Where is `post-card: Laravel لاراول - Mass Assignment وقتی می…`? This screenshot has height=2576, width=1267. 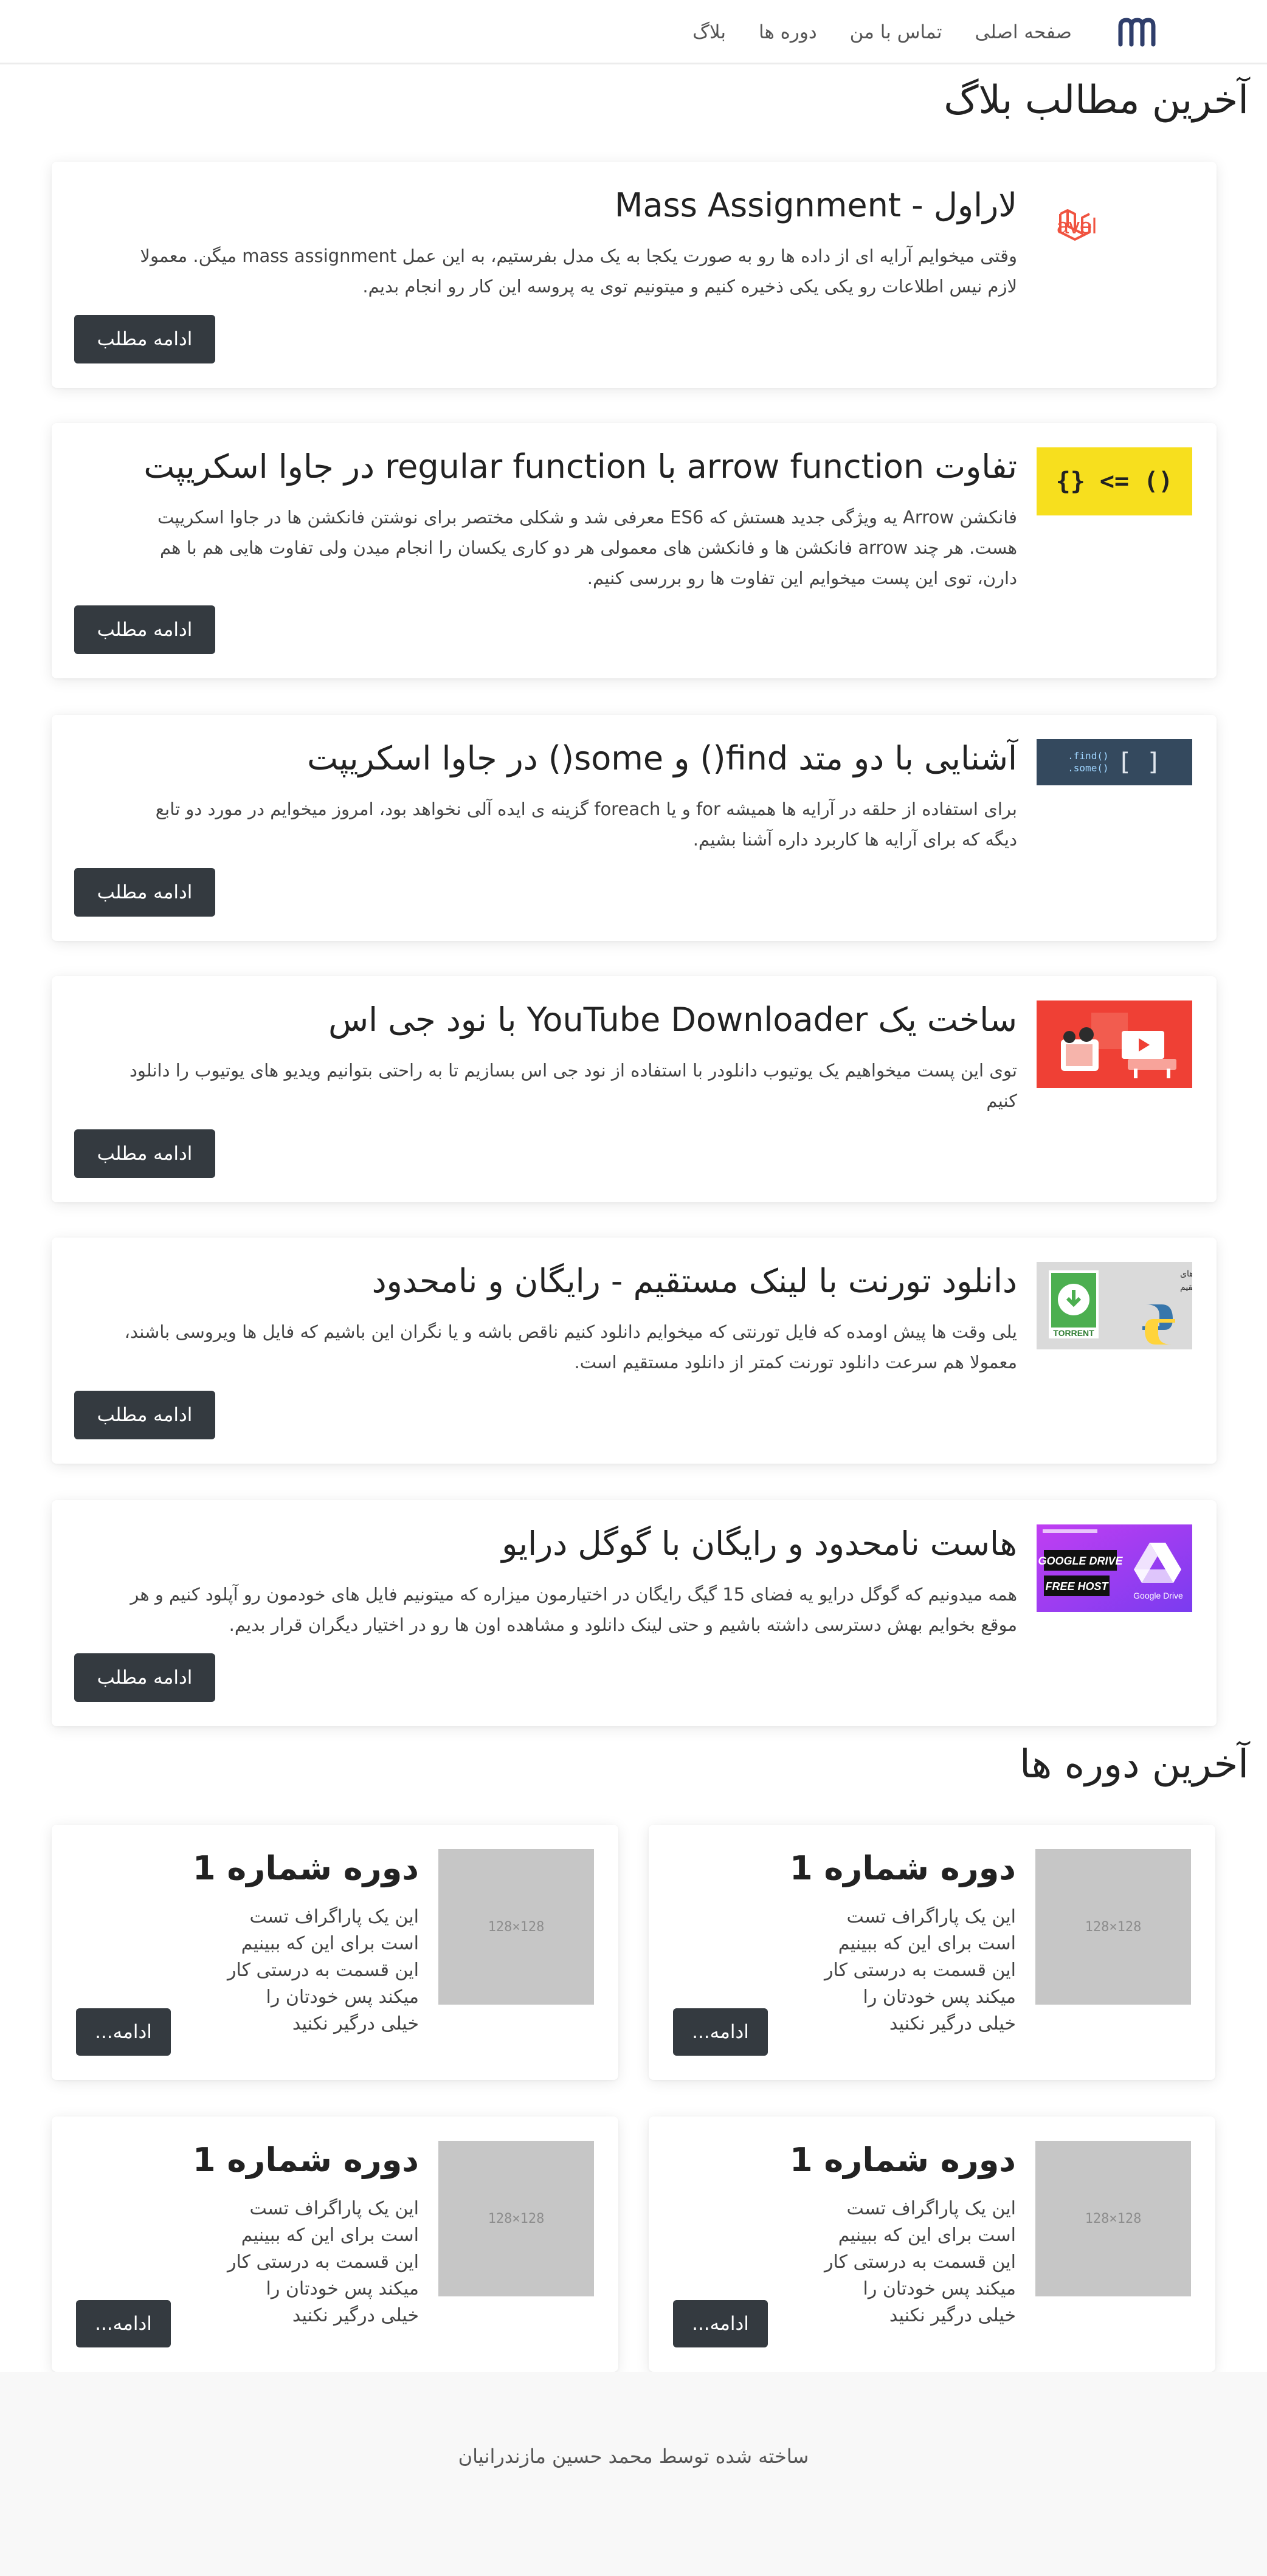 post-card: Laravel لاراول - Mass Assignment وقتی می… is located at coordinates (634, 275).